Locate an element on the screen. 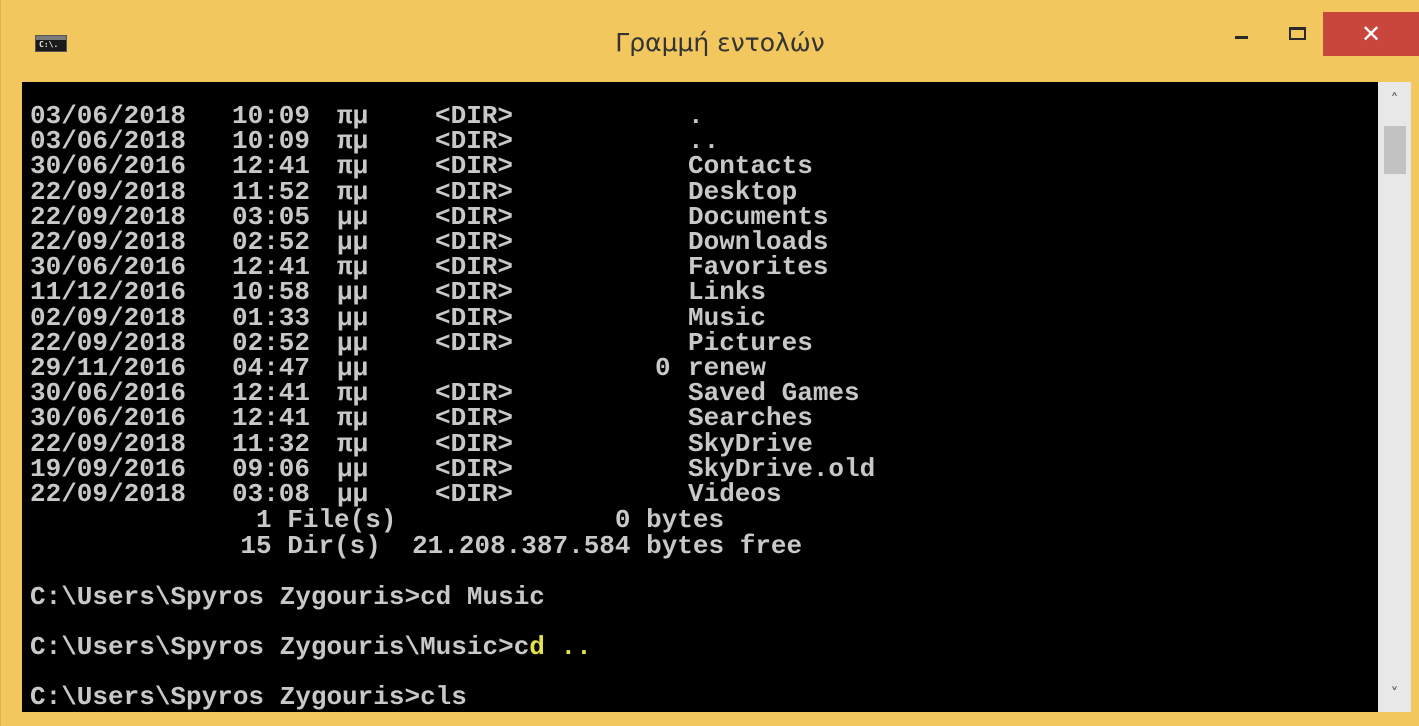 This screenshot has height=726, width=1419. scroll-up-arrow-icon: ˄ is located at coordinates (1394, 100).